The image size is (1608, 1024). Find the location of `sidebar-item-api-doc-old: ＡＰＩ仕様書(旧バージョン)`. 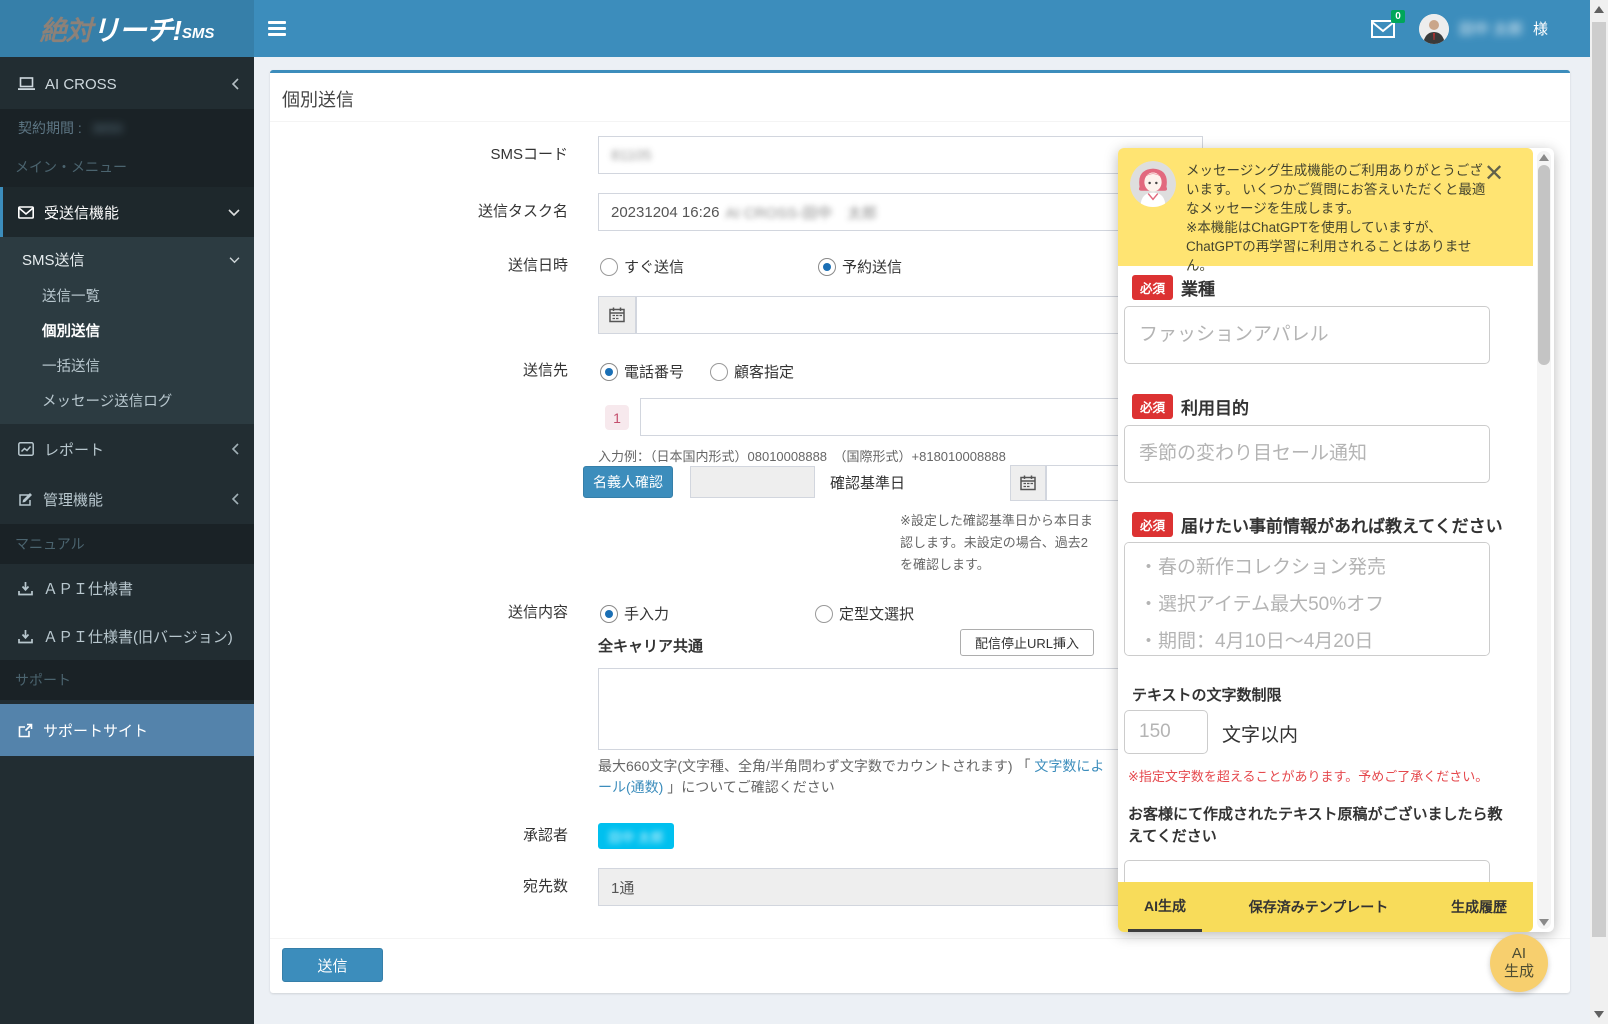

sidebar-item-api-doc-old: ＡＰＩ仕様書(旧バージョン) is located at coordinates (127, 636).